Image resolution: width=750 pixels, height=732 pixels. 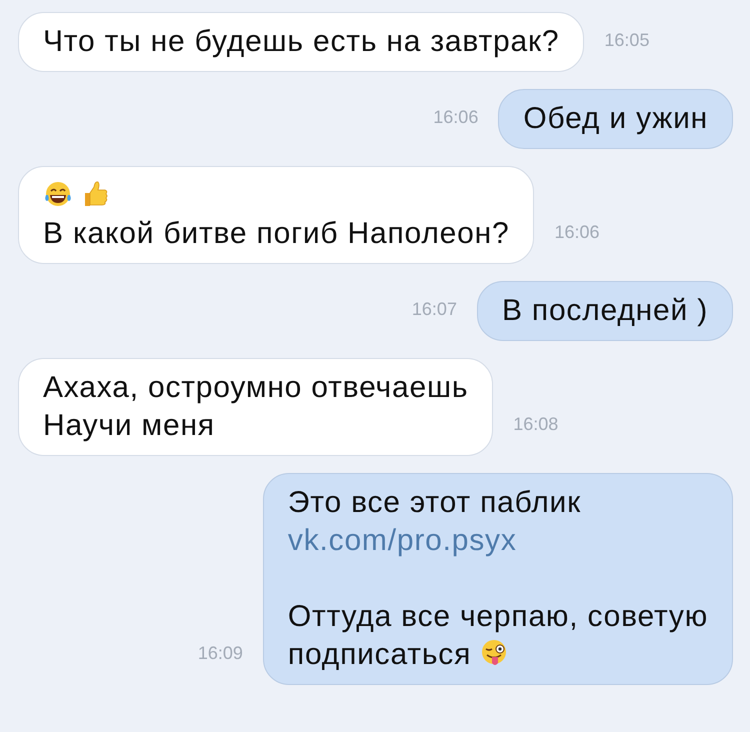 What do you see at coordinates (402, 540) in the screenshot?
I see `message-link: vk.com/pro.psyx` at bounding box center [402, 540].